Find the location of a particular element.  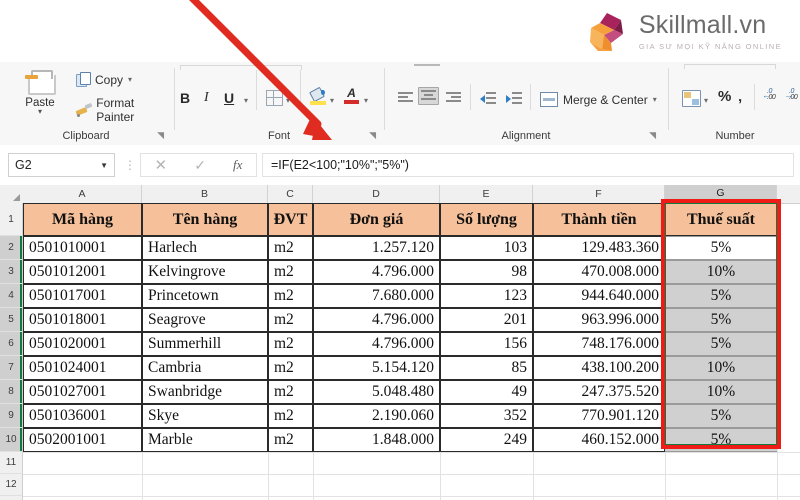

decrease-indent-icon is located at coordinates (488, 98).